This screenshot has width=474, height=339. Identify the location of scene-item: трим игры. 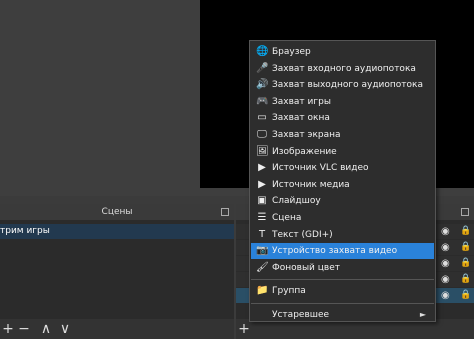
(117, 231).